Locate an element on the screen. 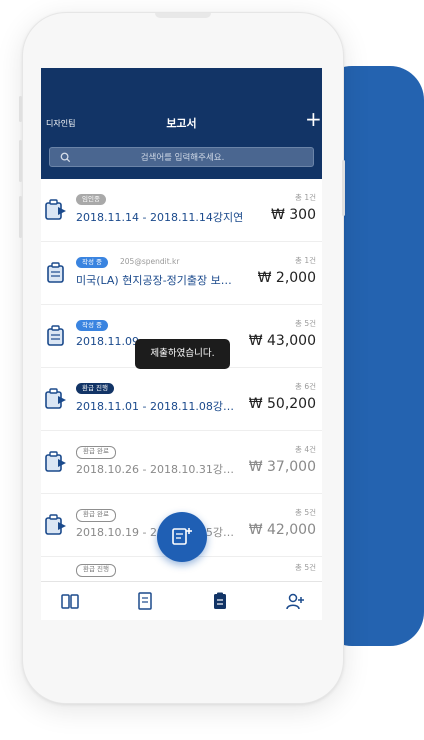  add-report-button: + is located at coordinates (313, 119).